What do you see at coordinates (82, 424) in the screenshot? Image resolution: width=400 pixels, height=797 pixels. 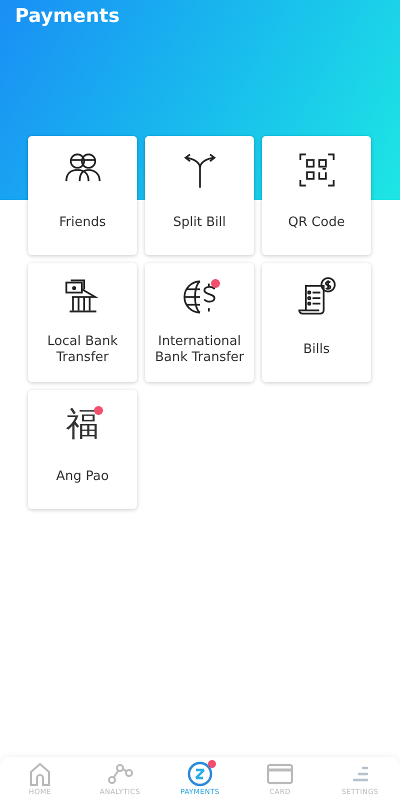 I see `fortune-character-icon: 福` at bounding box center [82, 424].